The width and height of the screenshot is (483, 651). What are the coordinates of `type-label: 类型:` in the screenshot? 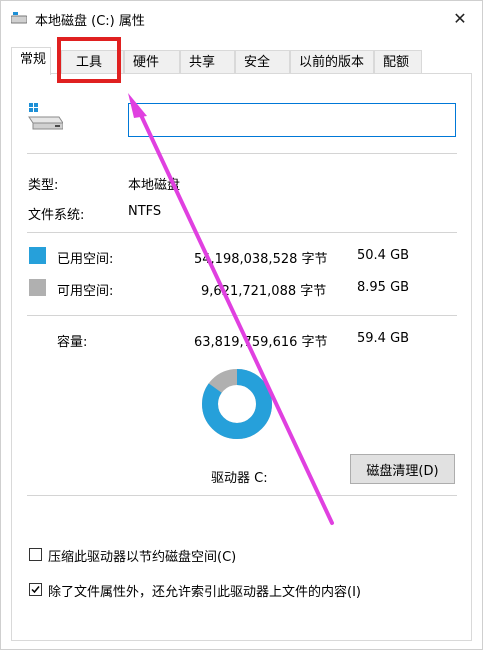 It's located at (43, 185).